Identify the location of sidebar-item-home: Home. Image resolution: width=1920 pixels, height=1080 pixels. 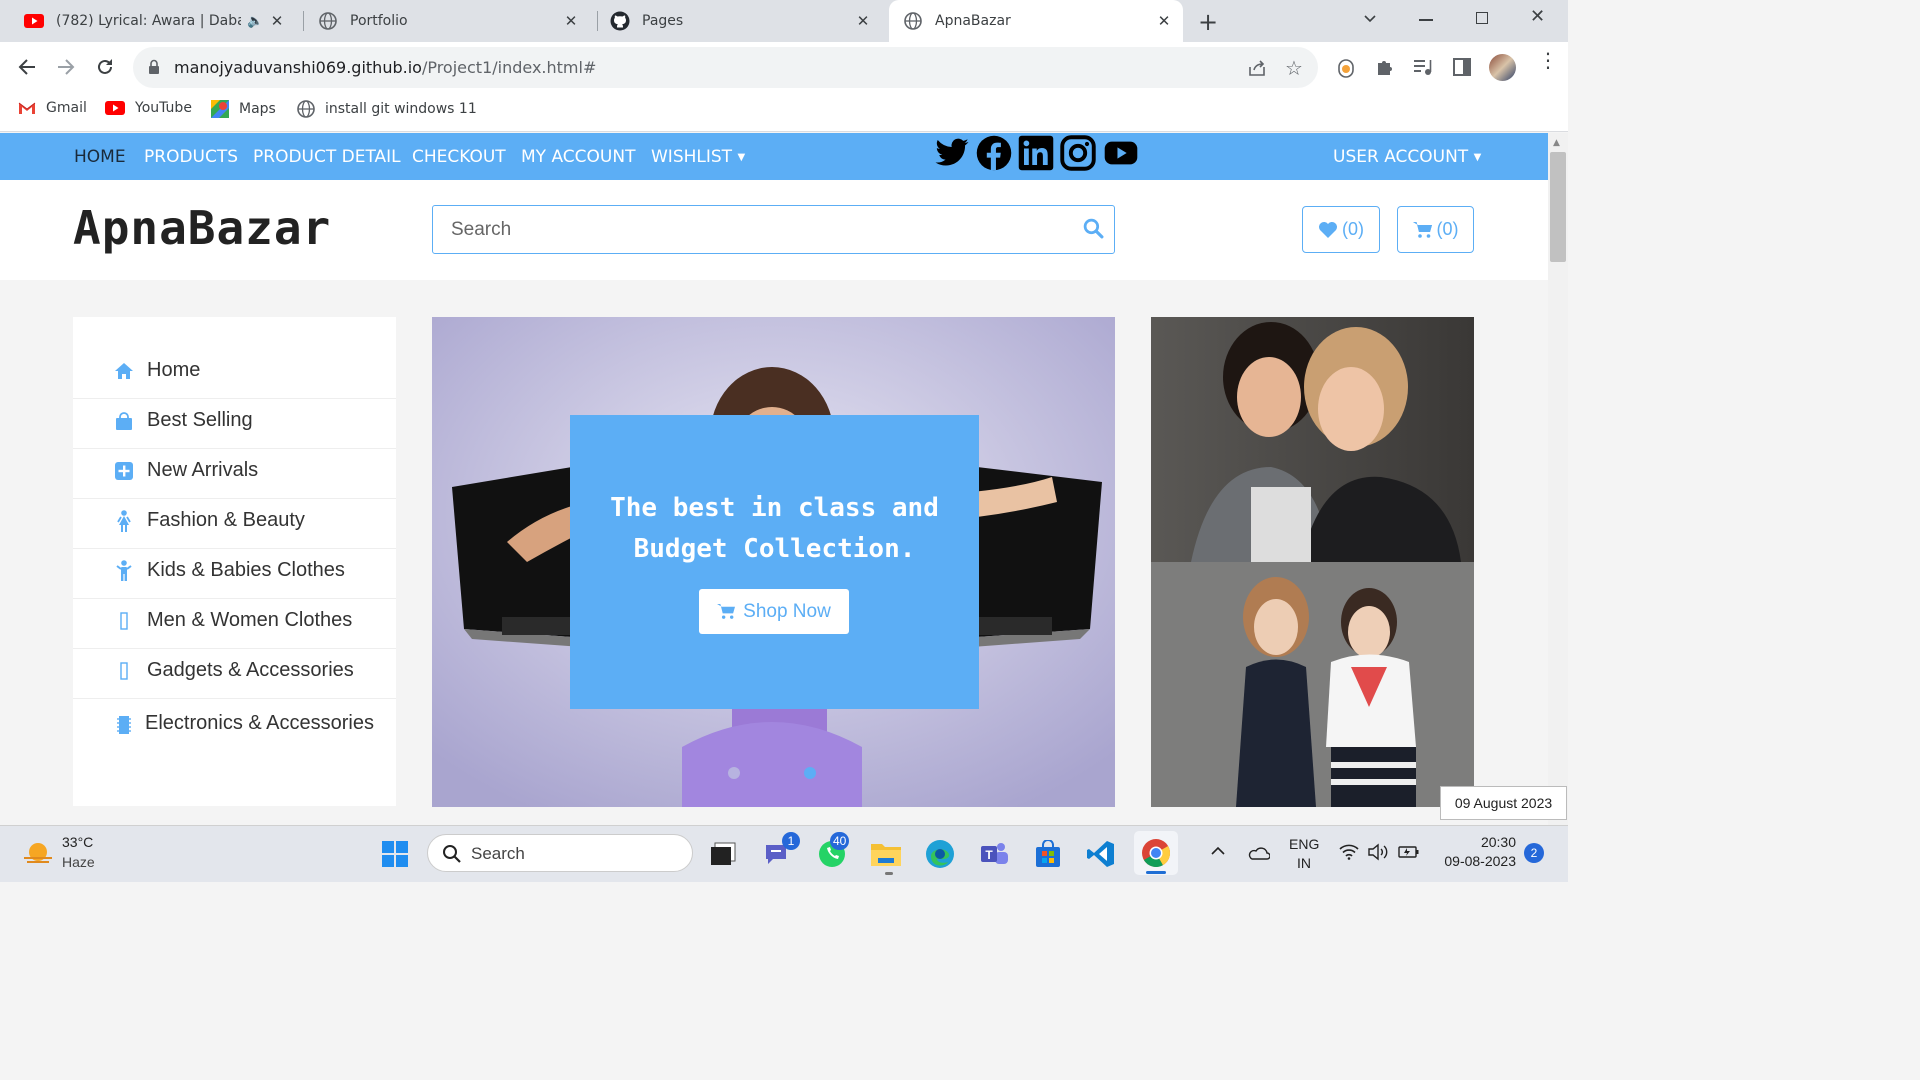
(234, 379).